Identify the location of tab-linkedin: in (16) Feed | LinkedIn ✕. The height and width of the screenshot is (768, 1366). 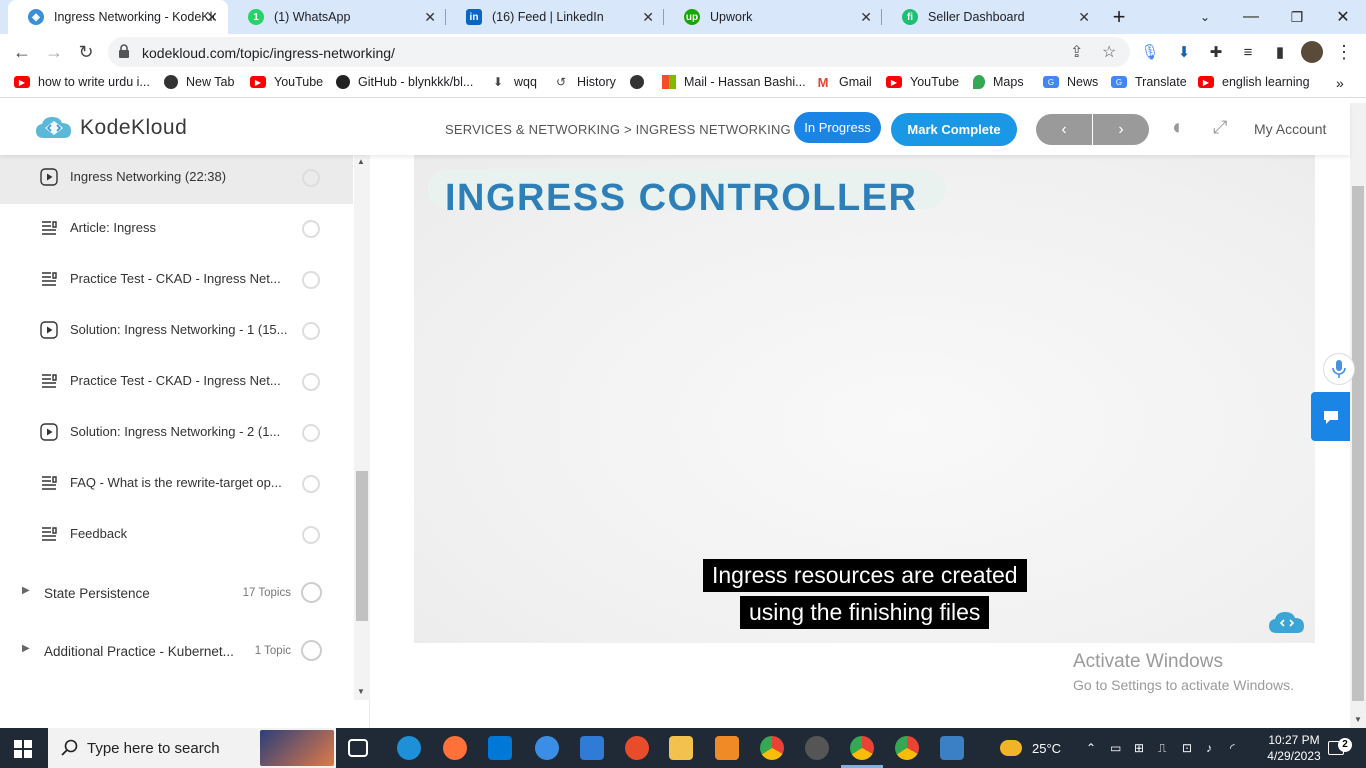
(555, 17).